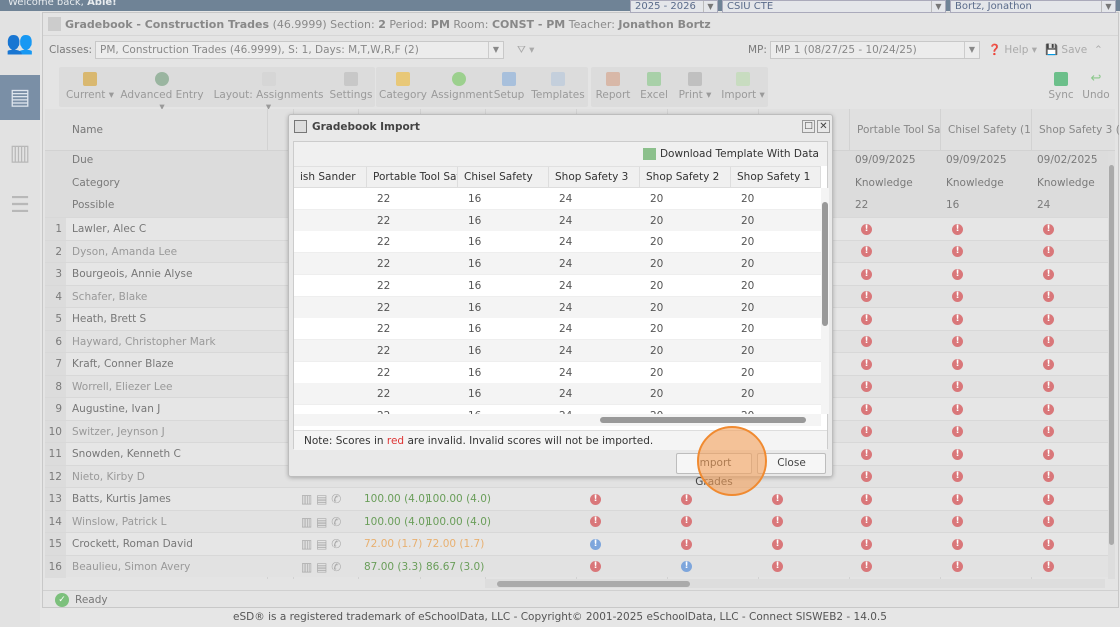 This screenshot has height=627, width=1120. Describe the element at coordinates (129, 544) in the screenshot. I see `student-name: Crockett, Roman David` at that location.